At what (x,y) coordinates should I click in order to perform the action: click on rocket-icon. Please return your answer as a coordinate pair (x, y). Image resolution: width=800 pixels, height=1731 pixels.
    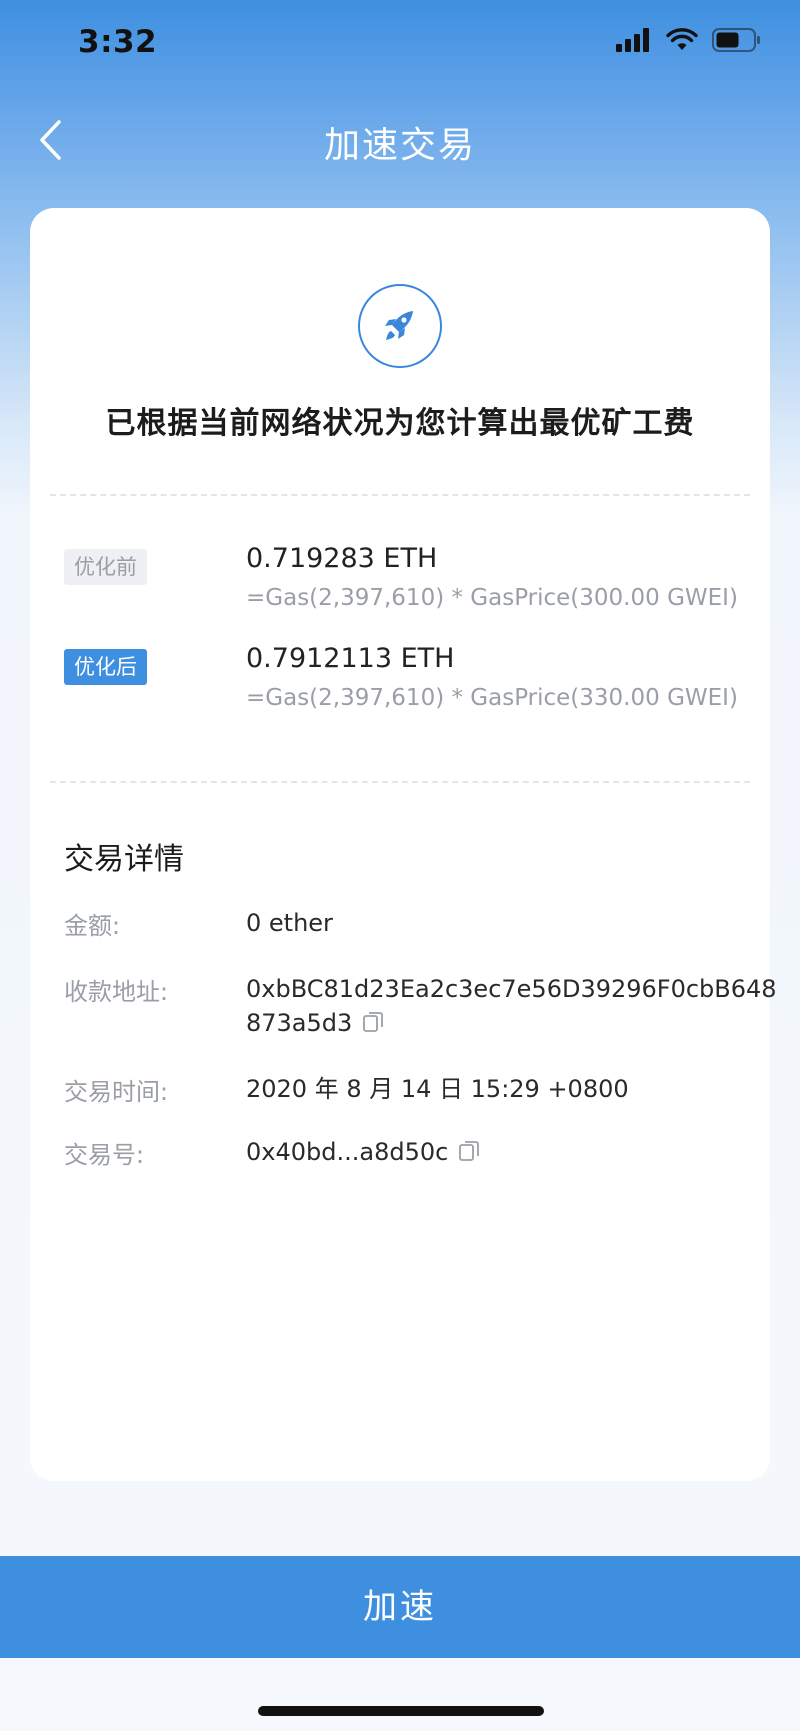
    Looking at the image, I should click on (399, 325).